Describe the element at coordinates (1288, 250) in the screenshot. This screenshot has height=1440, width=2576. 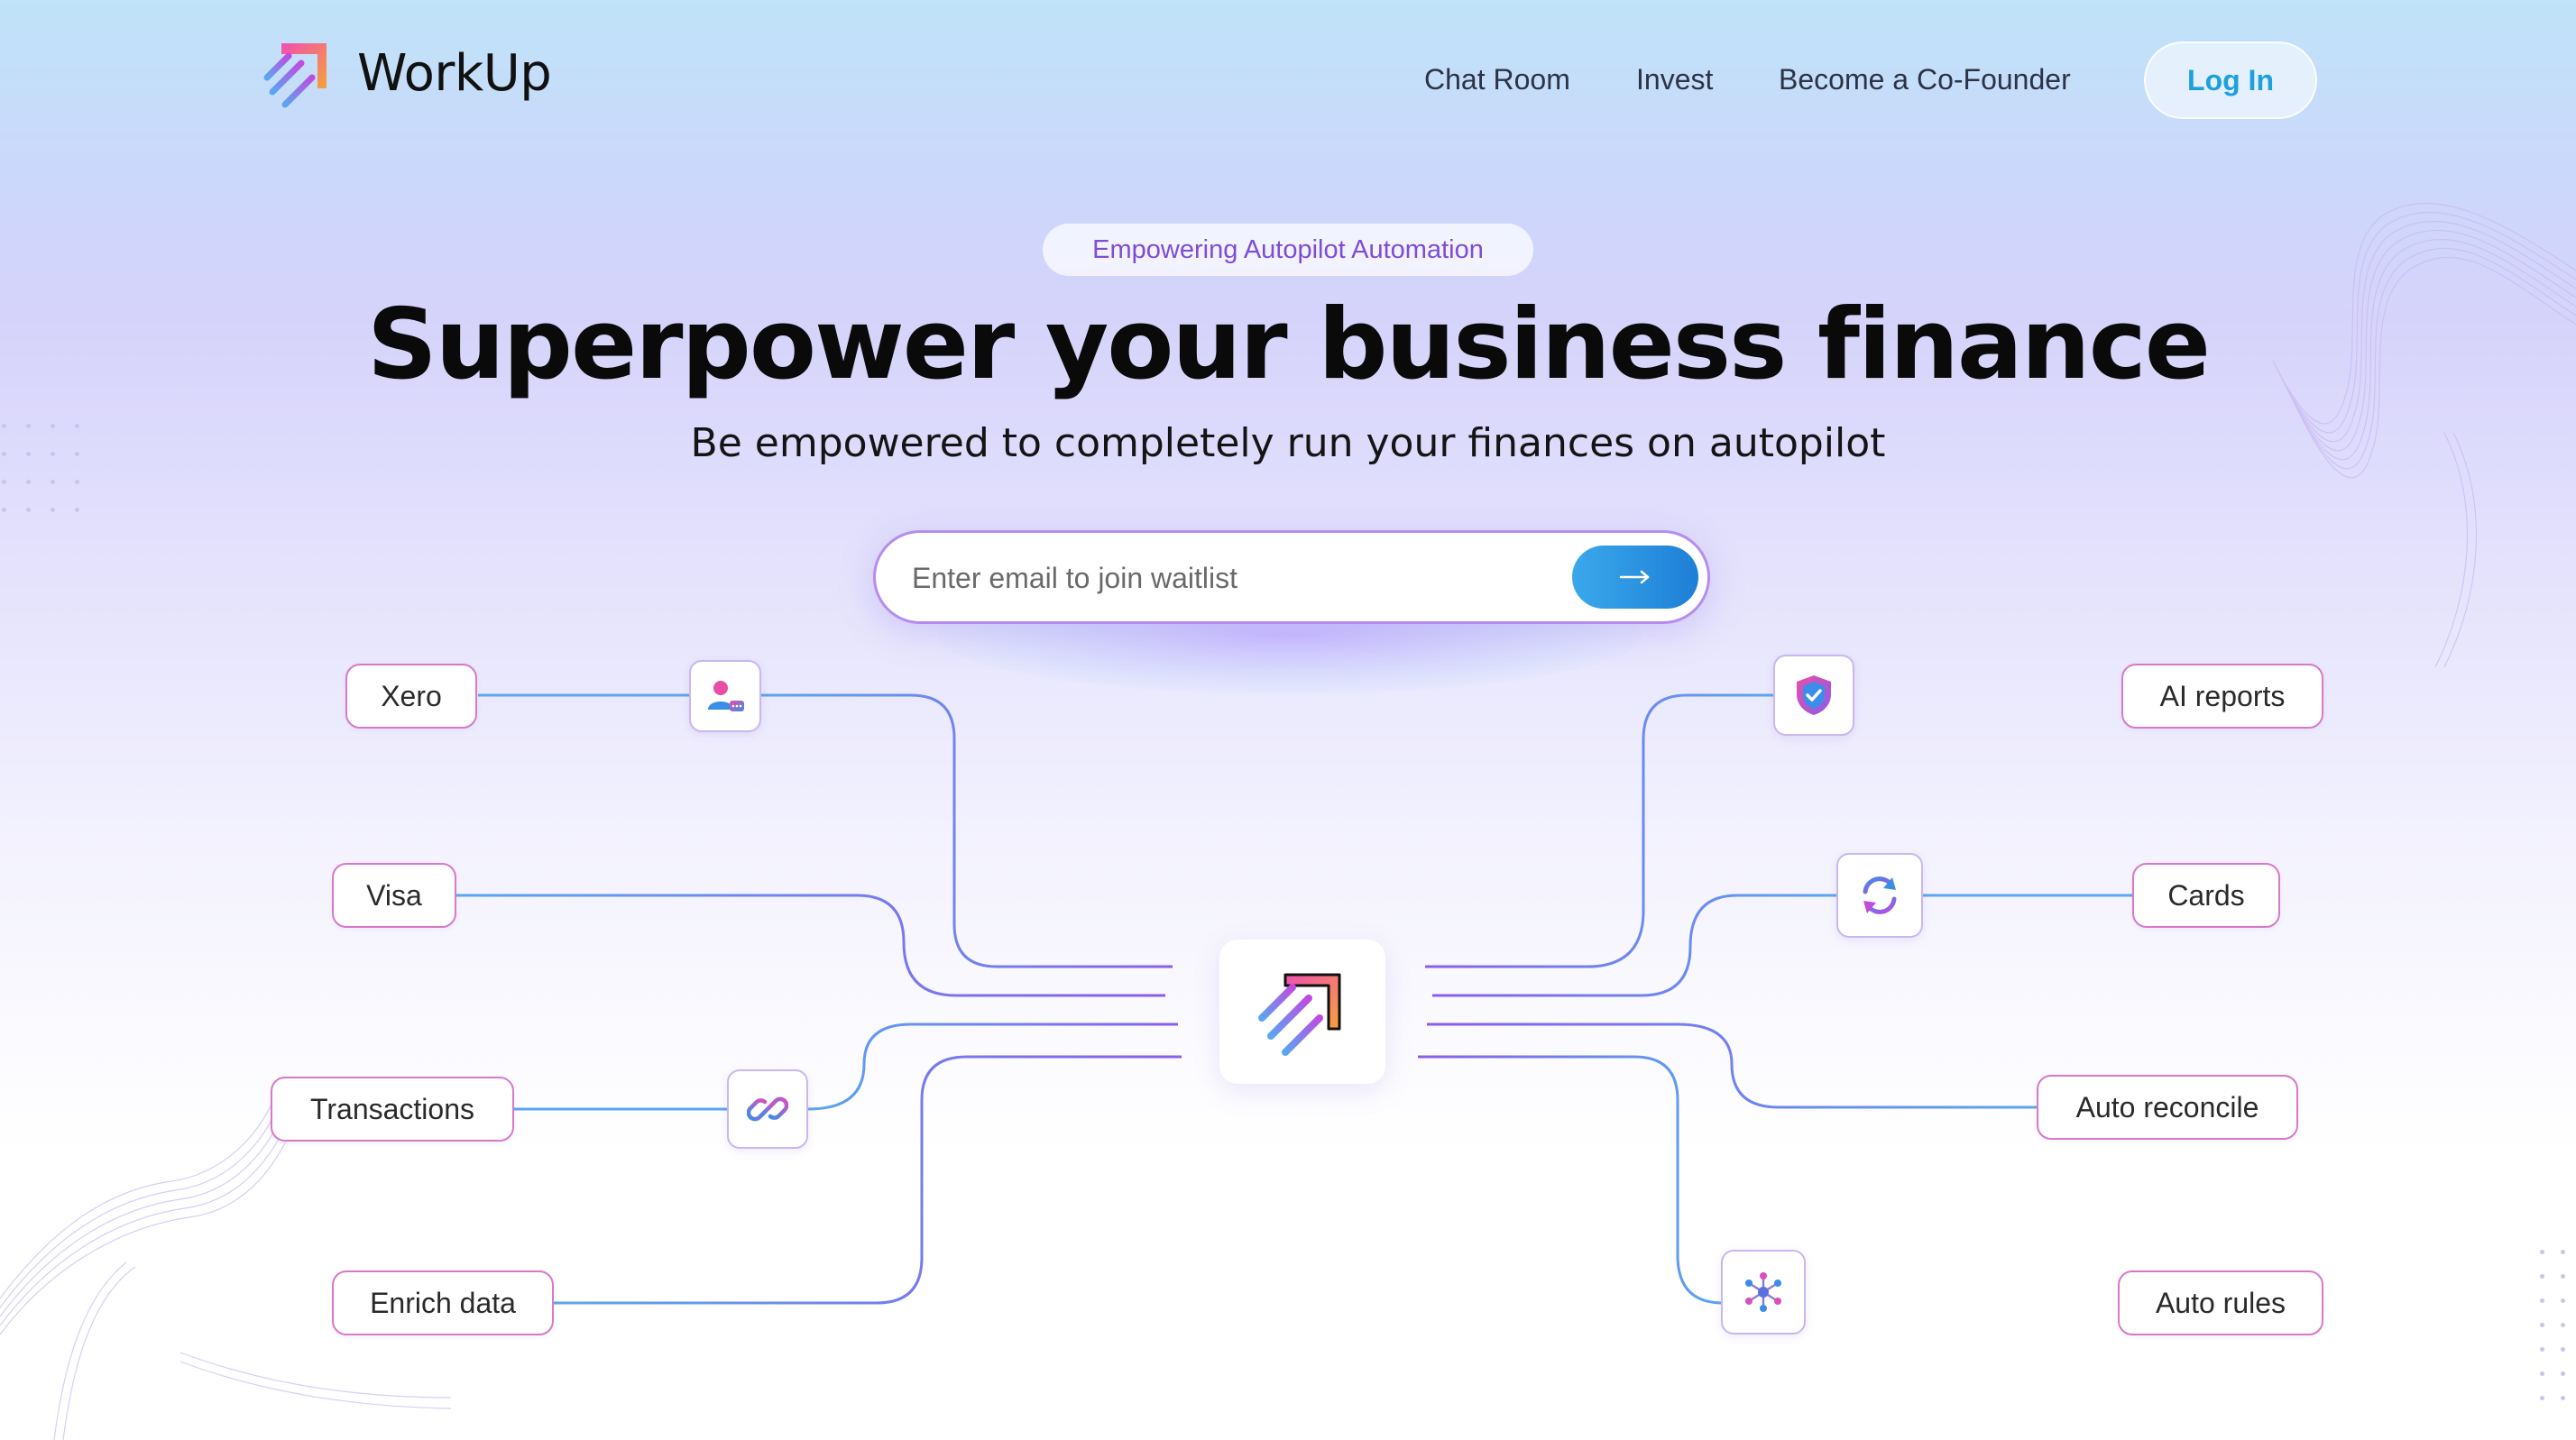
I see `hero-badge: Empowering Autopilot Automation` at that location.